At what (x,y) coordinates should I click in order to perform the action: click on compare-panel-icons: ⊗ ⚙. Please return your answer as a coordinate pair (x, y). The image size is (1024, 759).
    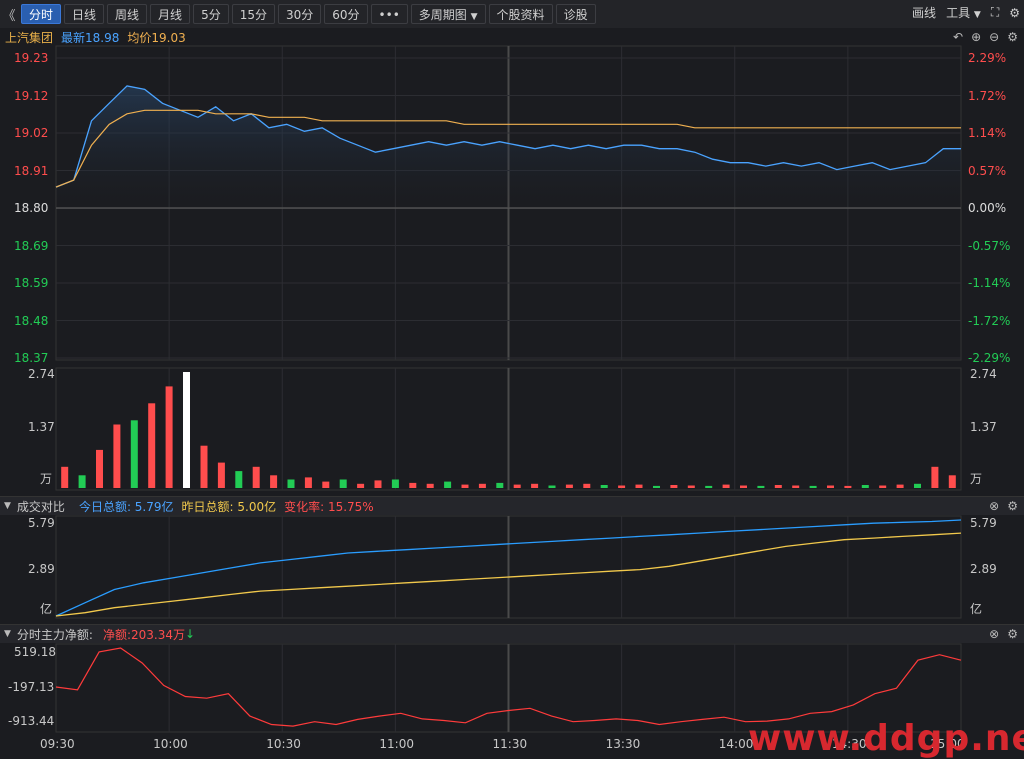
    Looking at the image, I should click on (1003, 506).